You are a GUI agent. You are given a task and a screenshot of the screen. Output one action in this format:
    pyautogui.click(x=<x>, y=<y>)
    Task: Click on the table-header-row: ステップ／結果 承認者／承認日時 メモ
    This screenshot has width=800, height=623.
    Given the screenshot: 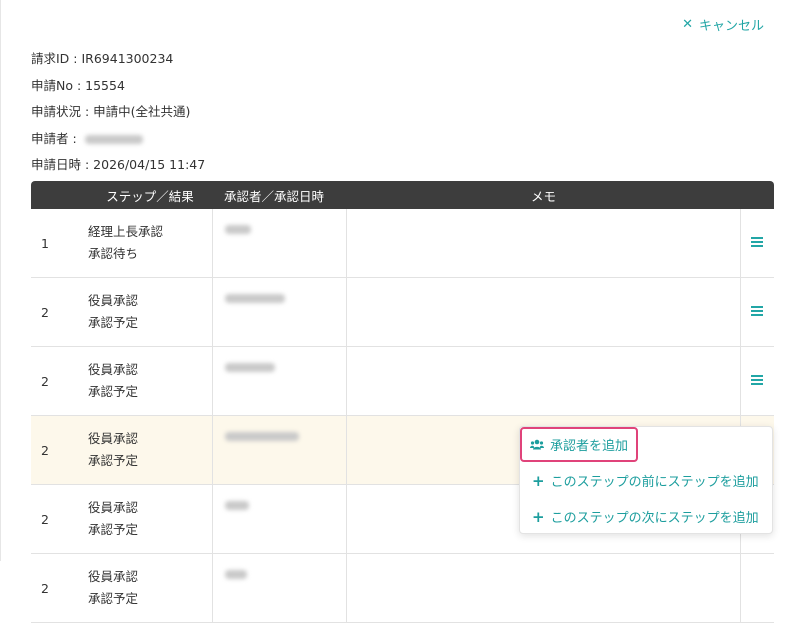 What is the action you would take?
    pyautogui.click(x=402, y=195)
    